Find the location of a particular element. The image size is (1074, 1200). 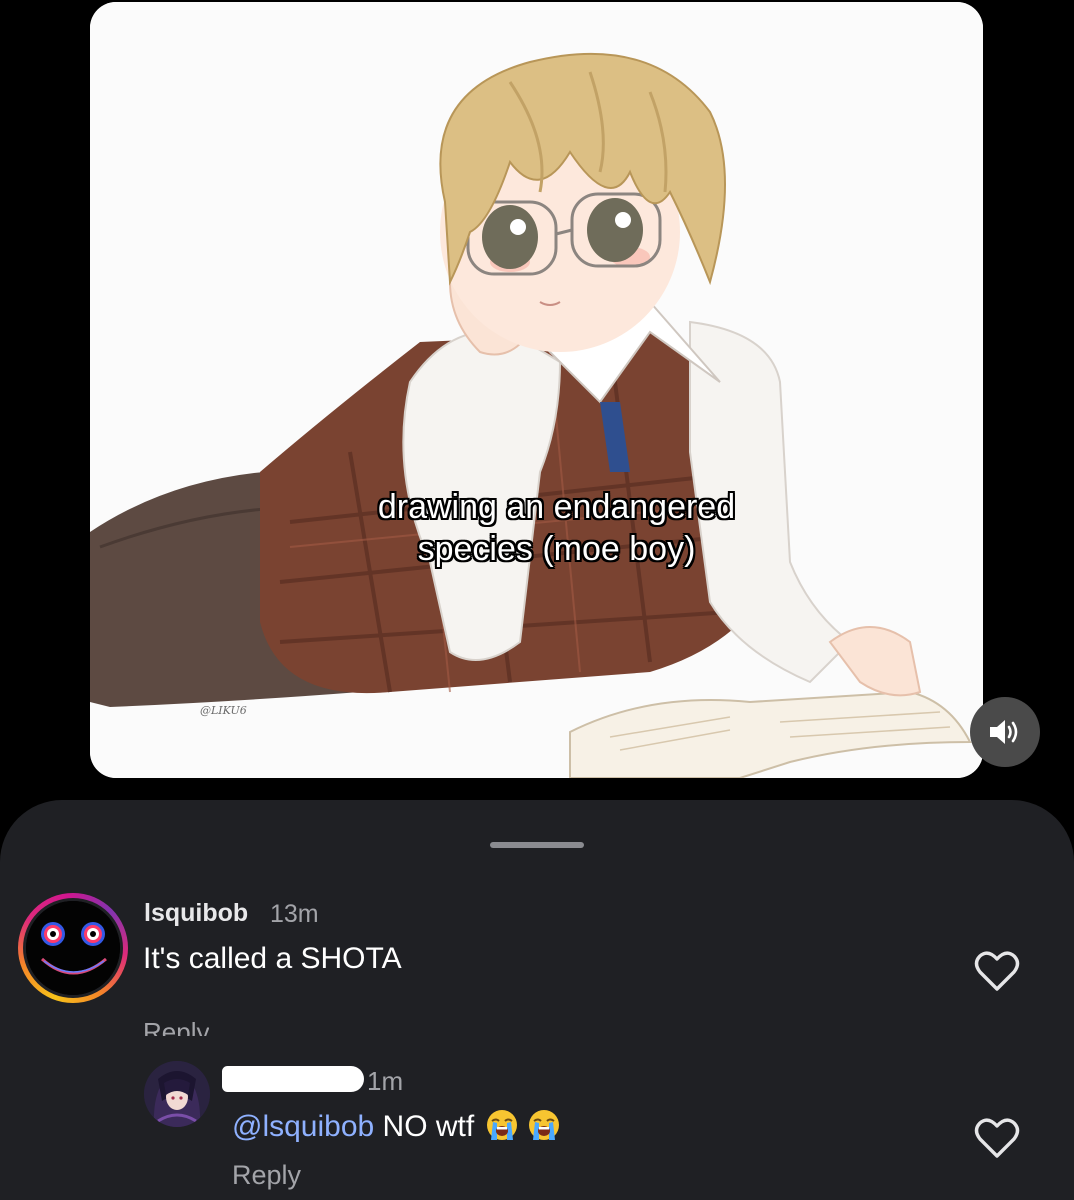

creepy-smile-avatar-image is located at coordinates (73, 948).